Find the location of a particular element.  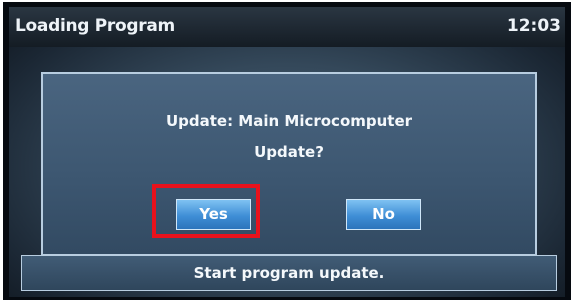

status-message: Start program update. is located at coordinates (289, 273).